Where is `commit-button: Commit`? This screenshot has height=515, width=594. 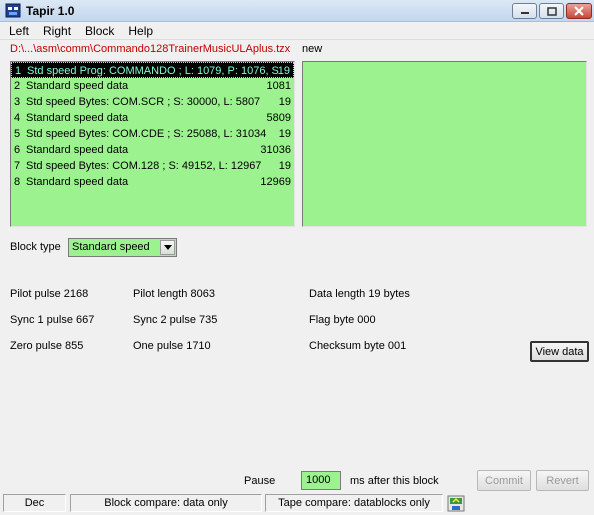
commit-button: Commit is located at coordinates (504, 480).